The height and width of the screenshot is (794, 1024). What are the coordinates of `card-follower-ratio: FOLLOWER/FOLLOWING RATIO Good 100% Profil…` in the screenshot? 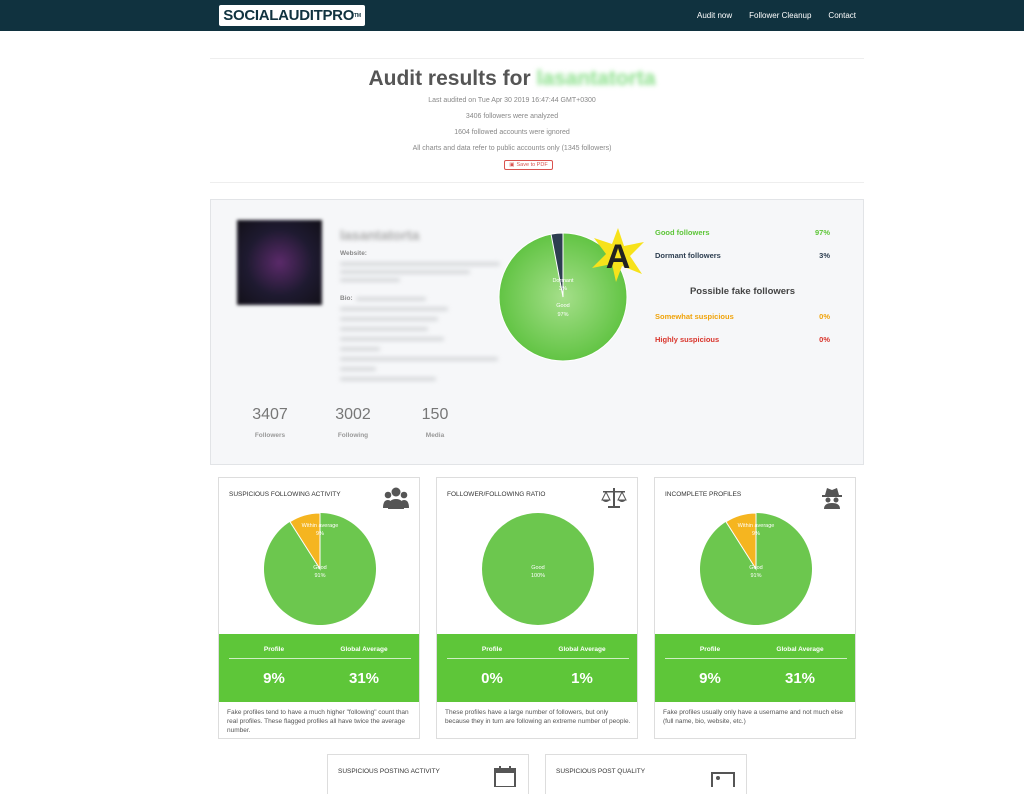 It's located at (537, 608).